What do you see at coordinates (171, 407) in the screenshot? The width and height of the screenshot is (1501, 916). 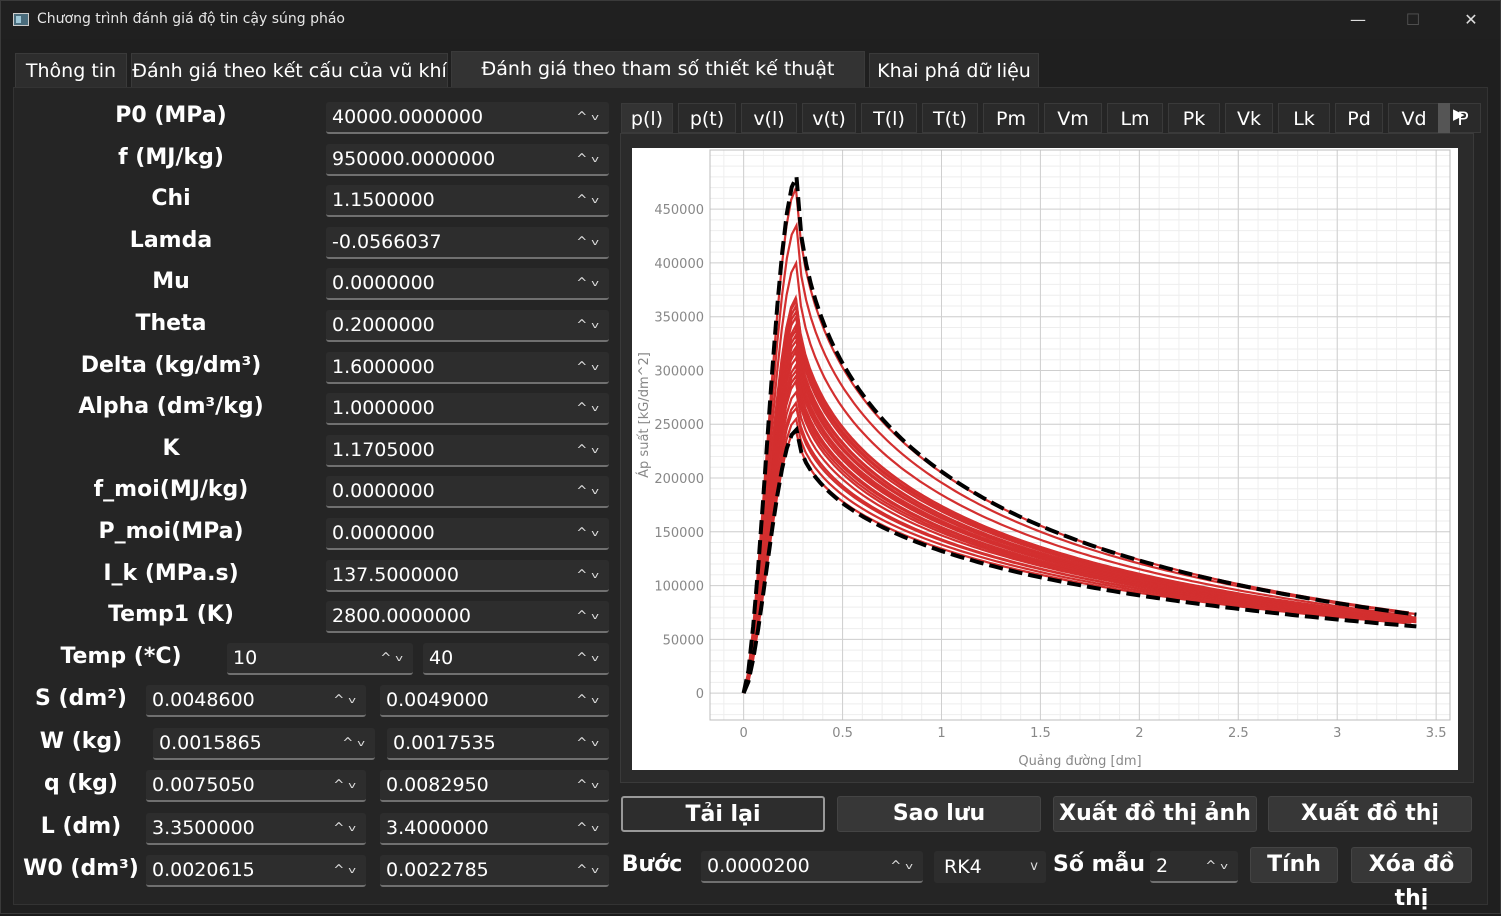 I see `param-label: Alpha (dm³/kg)` at bounding box center [171, 407].